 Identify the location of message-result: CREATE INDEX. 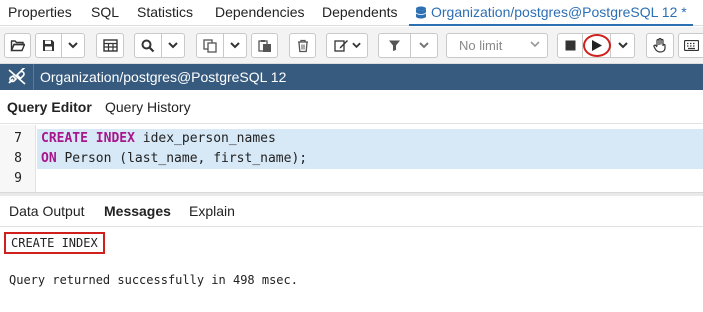
(54, 243).